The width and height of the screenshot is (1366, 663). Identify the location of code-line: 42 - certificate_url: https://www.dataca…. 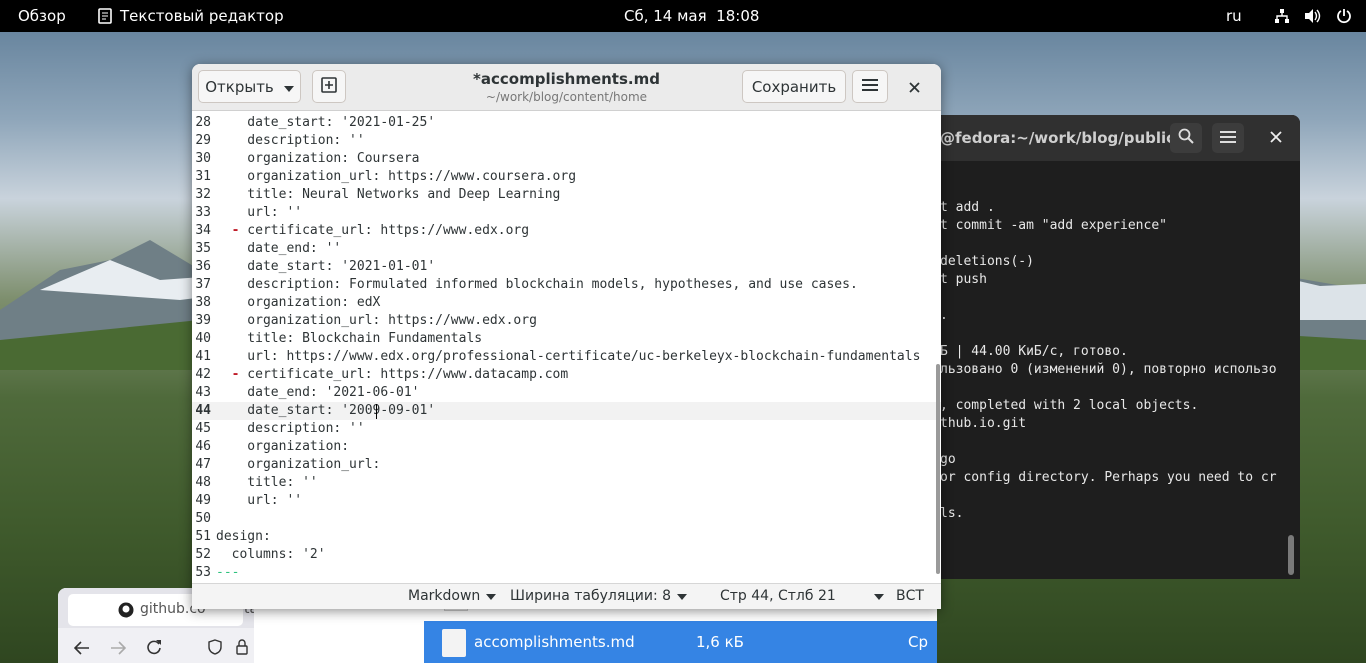
(566, 375).